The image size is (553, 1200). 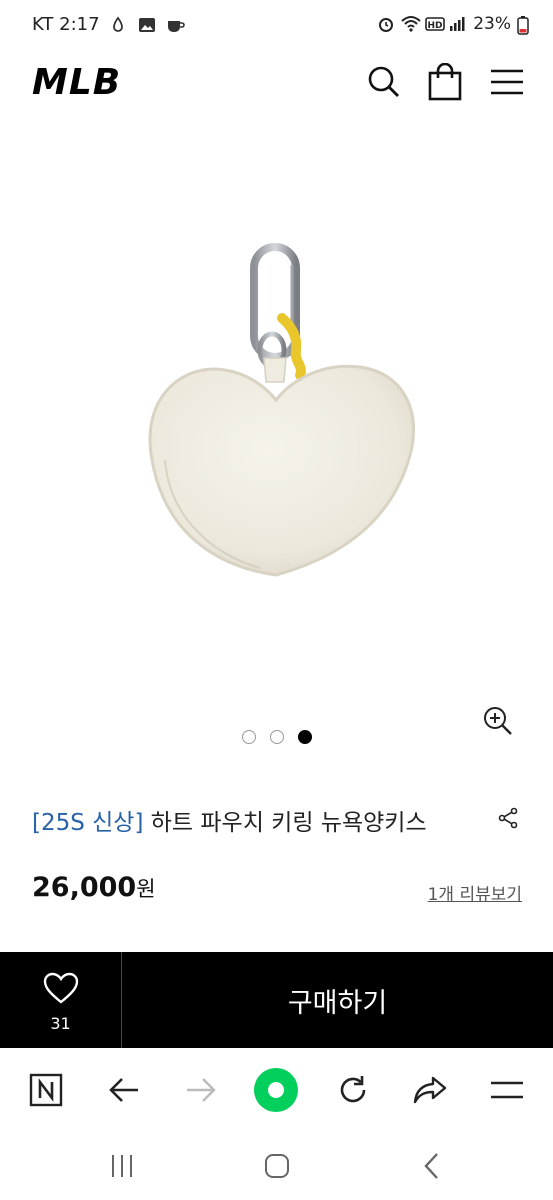 I want to click on share-arrow-icon, so click(x=430, y=1090).